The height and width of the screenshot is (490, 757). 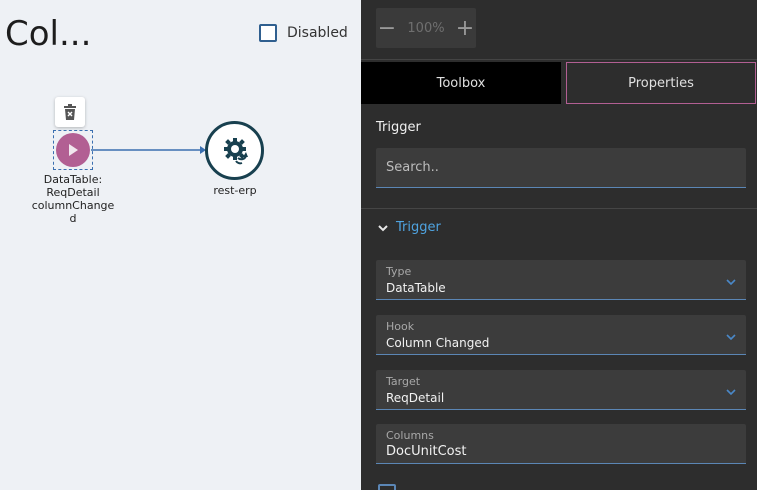 What do you see at coordinates (426, 451) in the screenshot?
I see `columns-value: DocUnitCost` at bounding box center [426, 451].